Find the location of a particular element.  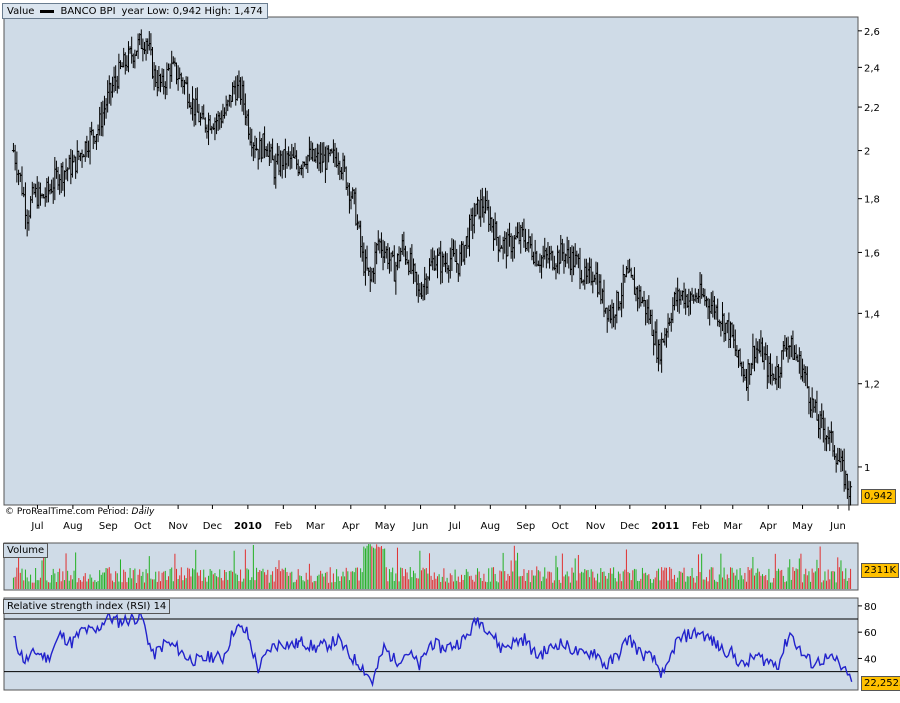

price-y-tick-label: 1,6 is located at coordinates (872, 253).